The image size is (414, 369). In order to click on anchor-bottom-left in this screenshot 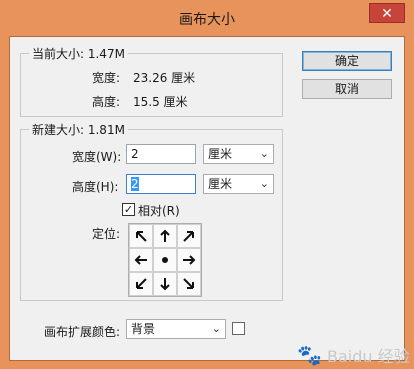, I will do `click(141, 284)`.